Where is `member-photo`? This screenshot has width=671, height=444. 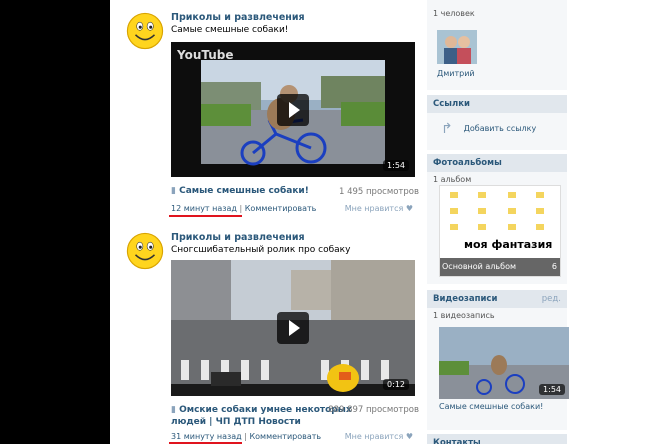
member-photo is located at coordinates (457, 47).